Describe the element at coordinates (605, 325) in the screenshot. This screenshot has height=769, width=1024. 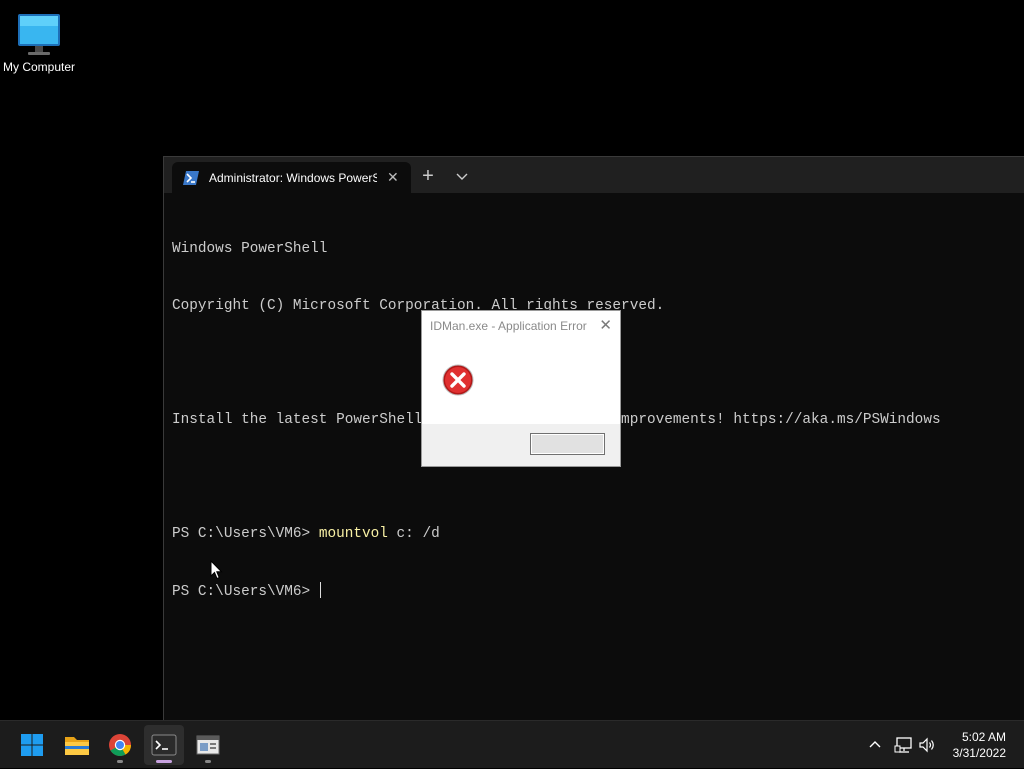
I see `dialog-close-icon: ✕` at that location.